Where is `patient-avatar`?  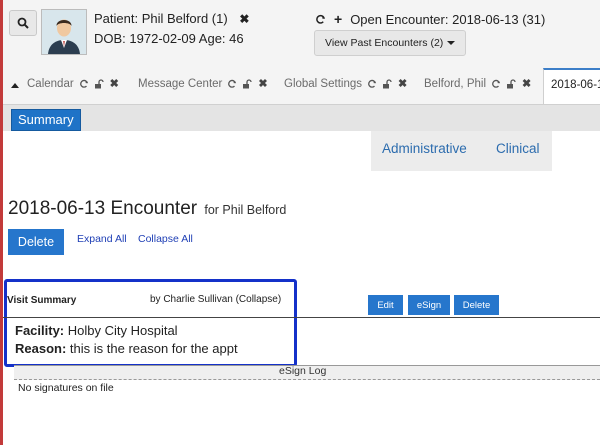
patient-avatar is located at coordinates (64, 32).